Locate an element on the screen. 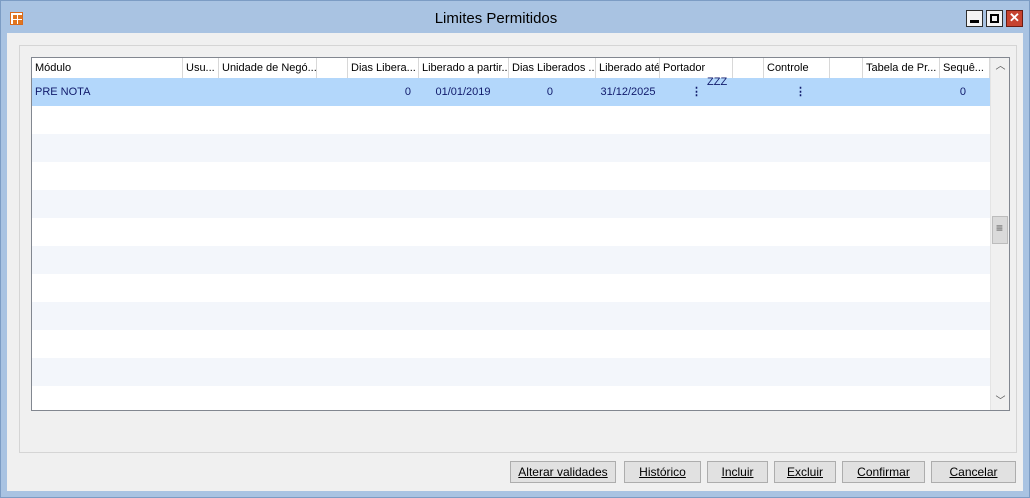  confirmar-button: Confirmar is located at coordinates (883, 472).